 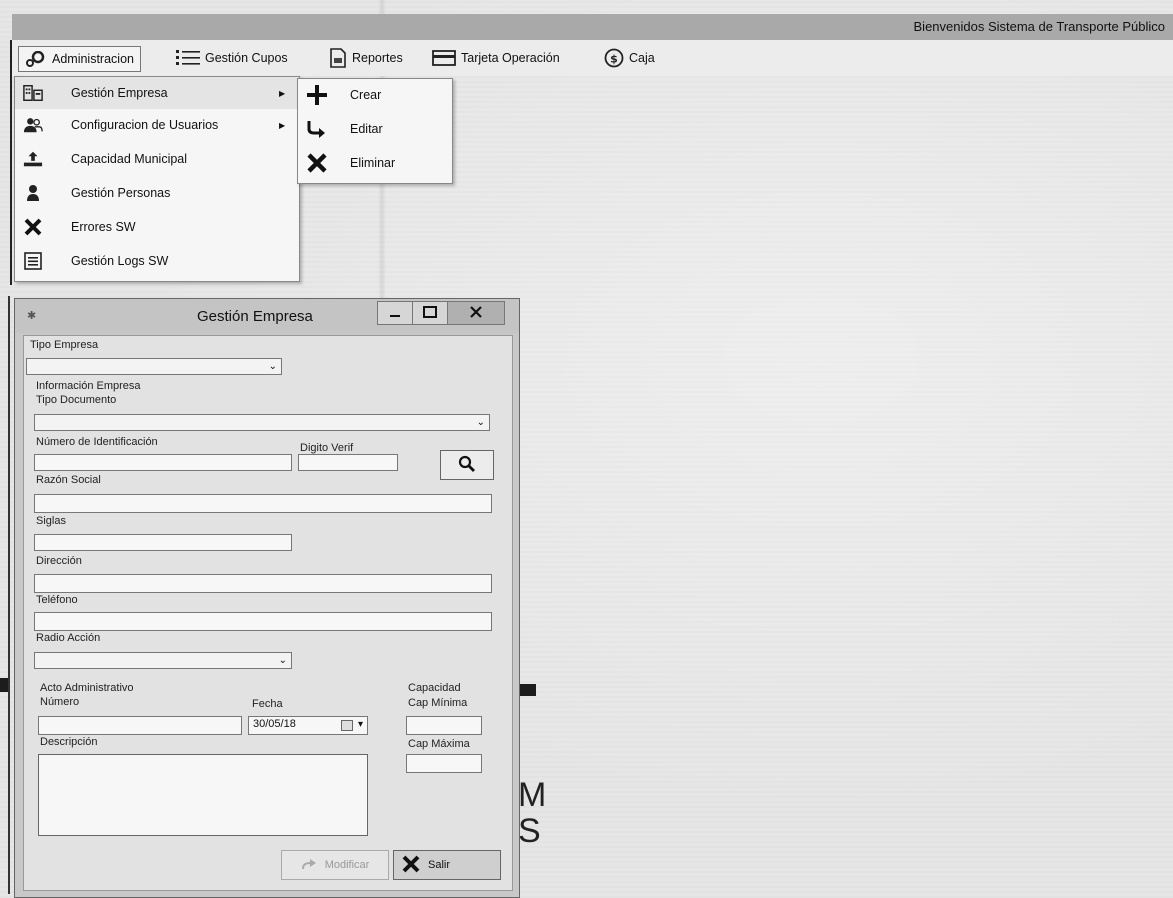 What do you see at coordinates (347, 725) in the screenshot?
I see `calendar-icon` at bounding box center [347, 725].